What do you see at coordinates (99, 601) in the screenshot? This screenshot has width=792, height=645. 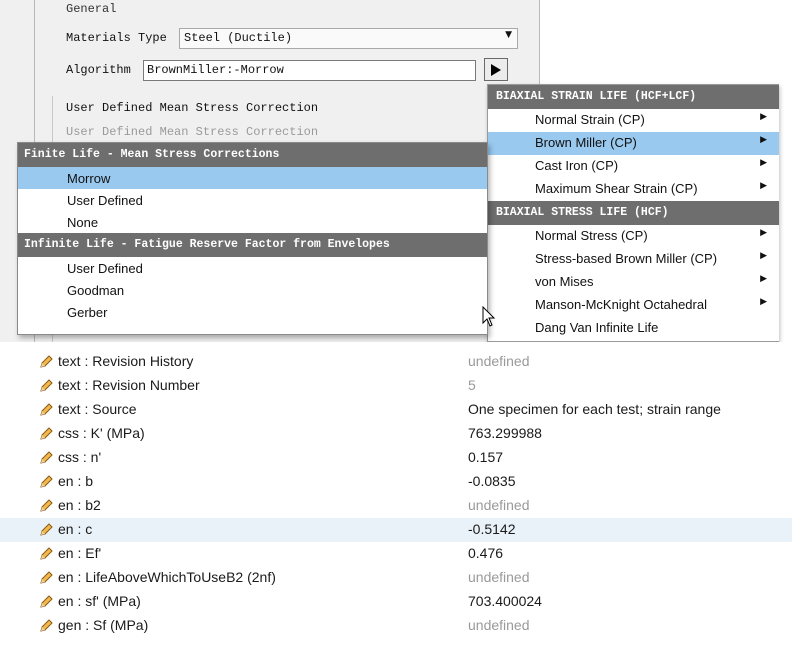 I see `property-name: en : sf' (MPa)` at bounding box center [99, 601].